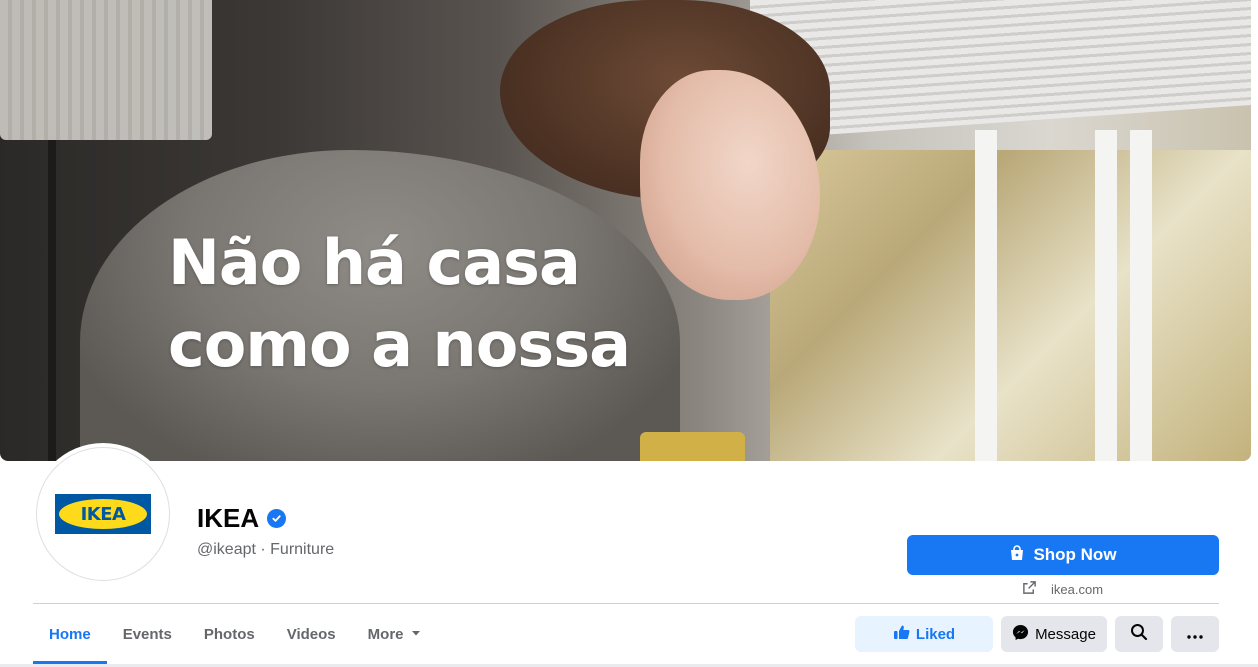 This screenshot has height=667, width=1258. I want to click on cover-lamp-shade, so click(106, 70).